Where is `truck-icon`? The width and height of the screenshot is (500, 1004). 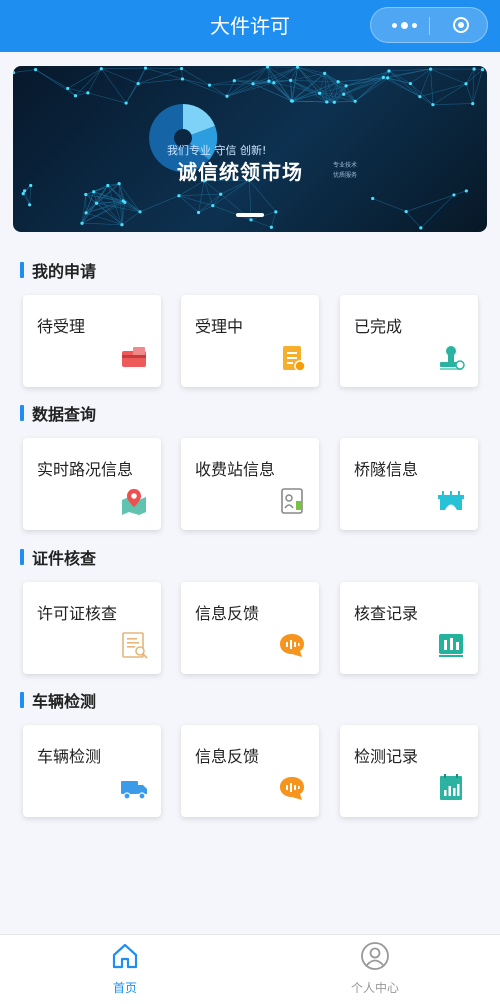
truck-icon is located at coordinates (134, 788).